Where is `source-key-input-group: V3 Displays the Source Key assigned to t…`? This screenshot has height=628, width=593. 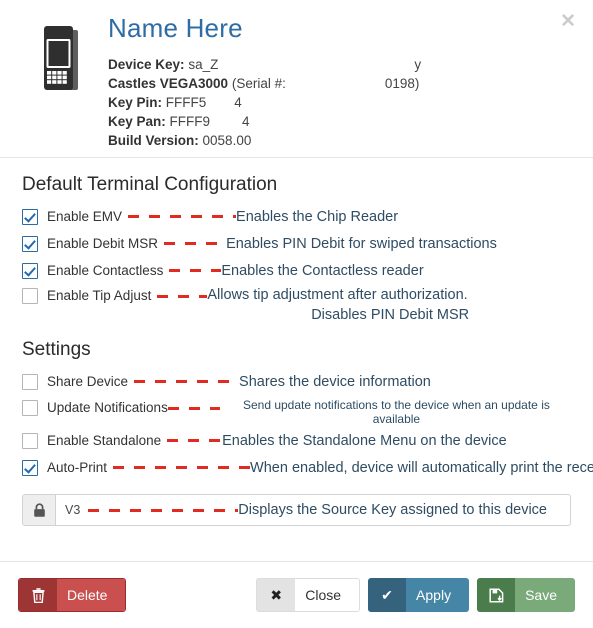
source-key-input-group: V3 Displays the Source Key assigned to t… is located at coordinates (296, 510).